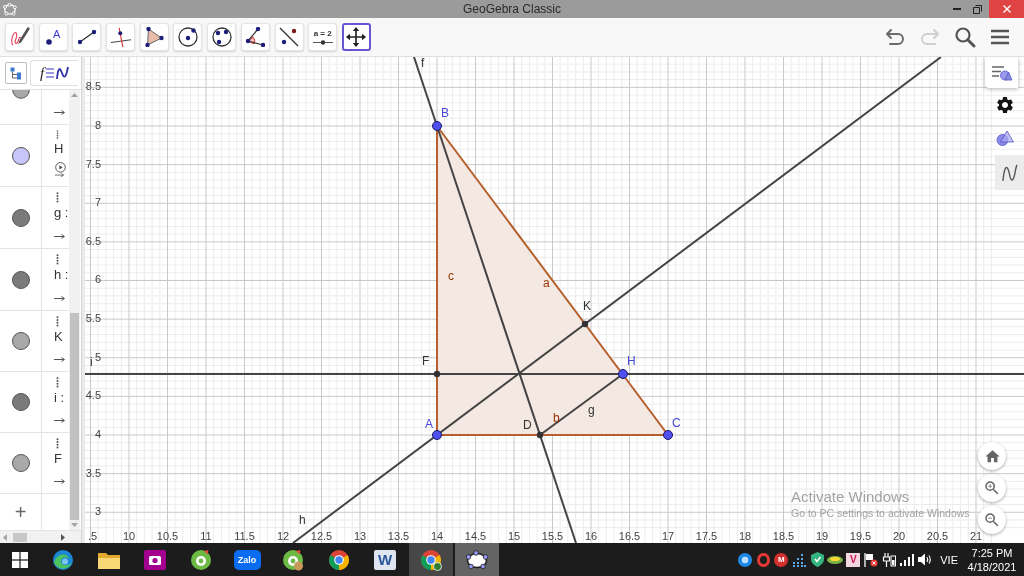  What do you see at coordinates (356, 37) in the screenshot?
I see `tool-button` at bounding box center [356, 37].